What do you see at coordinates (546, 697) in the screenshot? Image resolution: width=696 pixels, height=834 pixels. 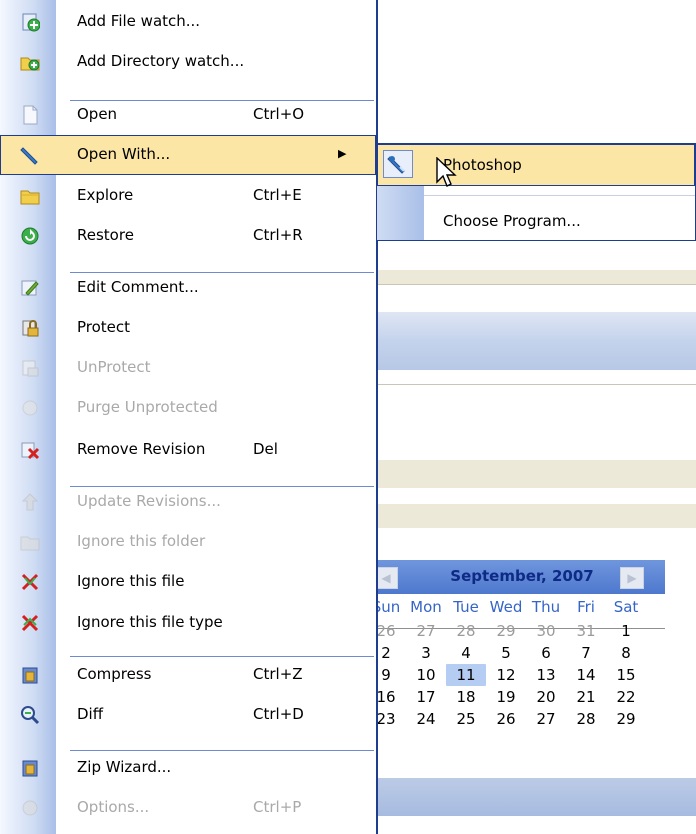 I see `calendar-day: 20` at bounding box center [546, 697].